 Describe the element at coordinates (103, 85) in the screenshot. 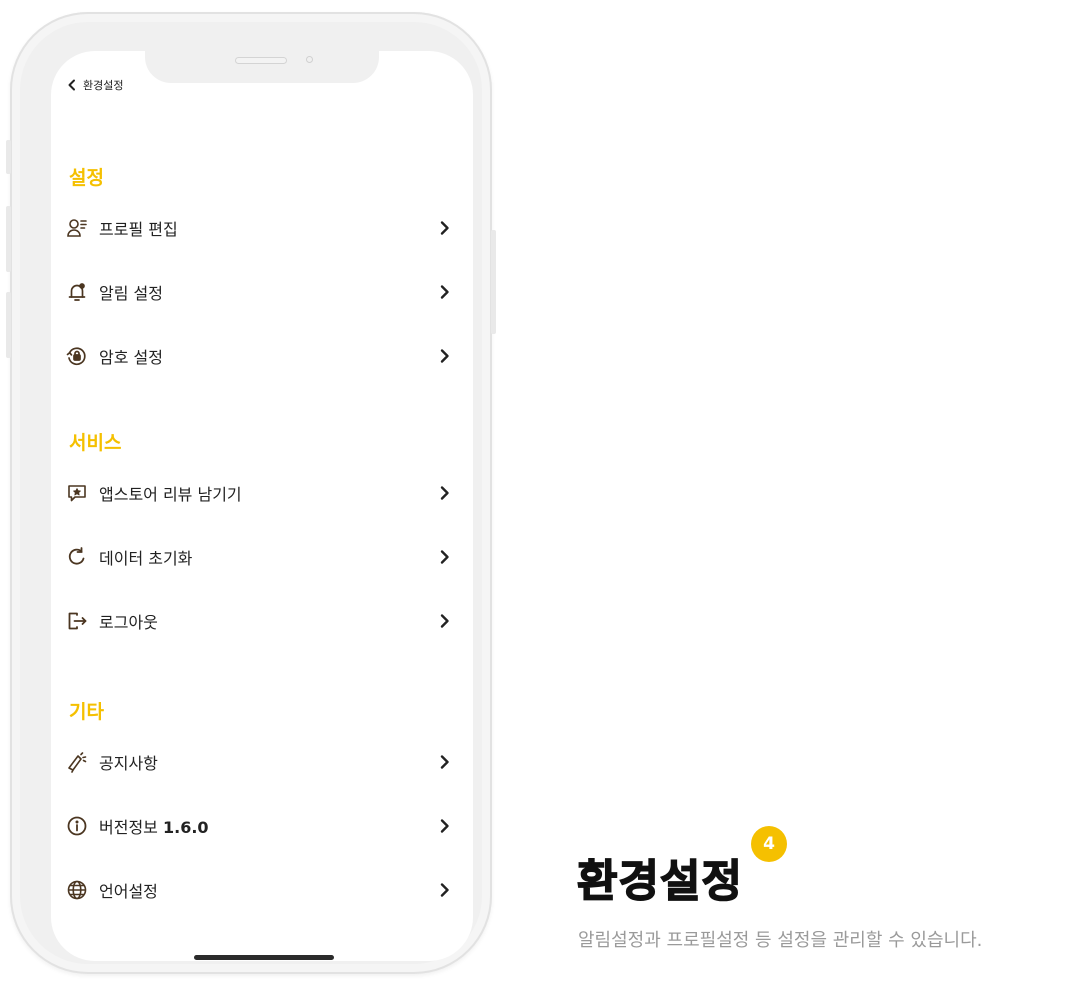

I see `back-button-label: 환경설정` at that location.